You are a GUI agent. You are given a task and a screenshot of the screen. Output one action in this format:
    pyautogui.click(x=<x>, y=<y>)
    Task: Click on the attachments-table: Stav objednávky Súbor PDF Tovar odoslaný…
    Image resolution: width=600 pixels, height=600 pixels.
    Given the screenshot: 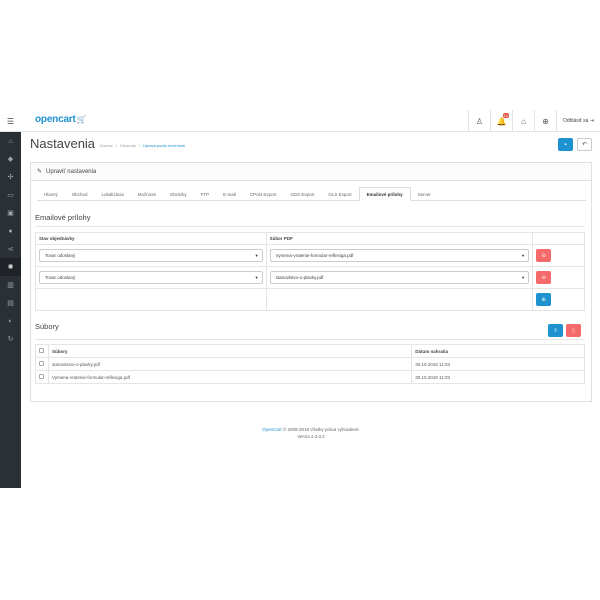 What is the action you would take?
    pyautogui.click(x=310, y=271)
    